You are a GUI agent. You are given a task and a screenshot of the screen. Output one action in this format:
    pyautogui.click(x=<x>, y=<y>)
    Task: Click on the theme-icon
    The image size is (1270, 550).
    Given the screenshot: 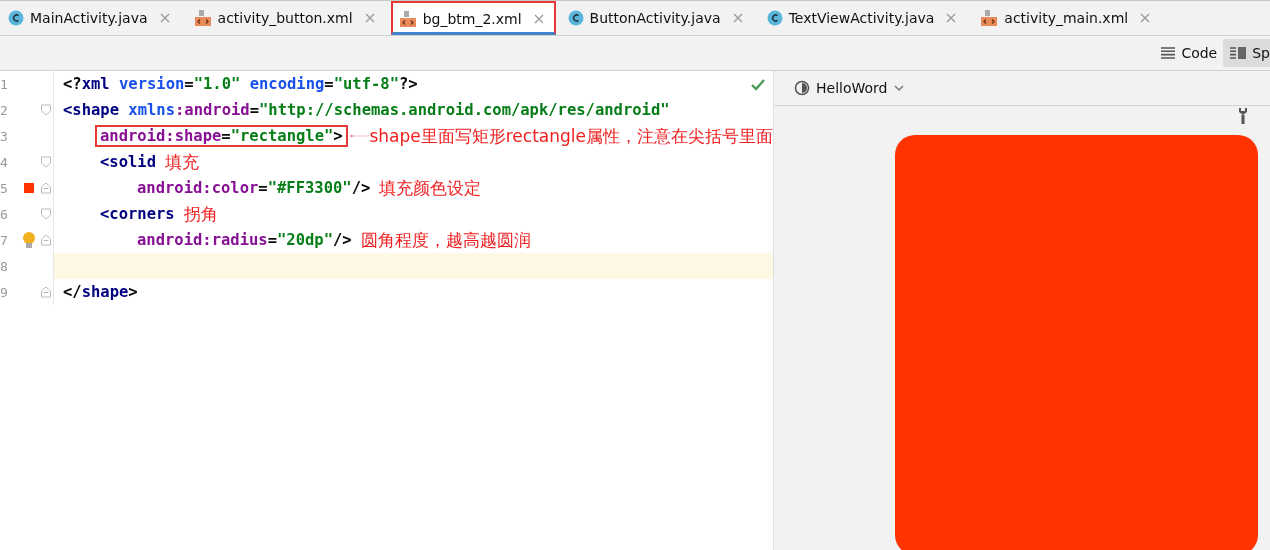 What is the action you would take?
    pyautogui.click(x=802, y=88)
    